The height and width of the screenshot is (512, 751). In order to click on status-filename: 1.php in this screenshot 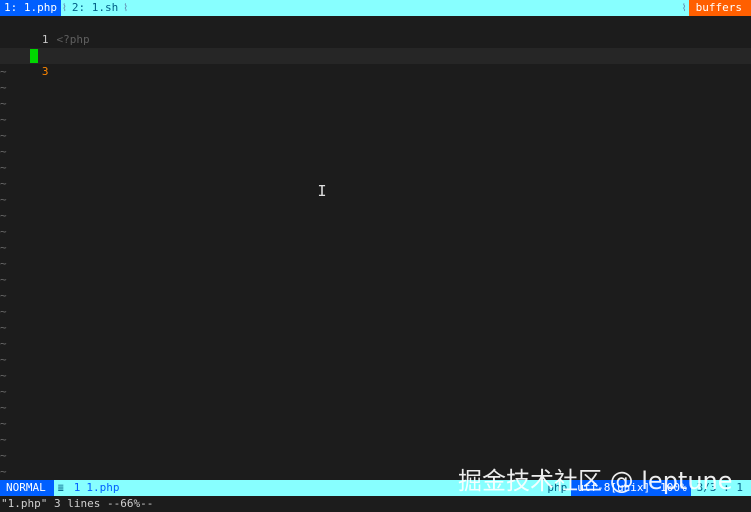, I will do `click(103, 487)`.